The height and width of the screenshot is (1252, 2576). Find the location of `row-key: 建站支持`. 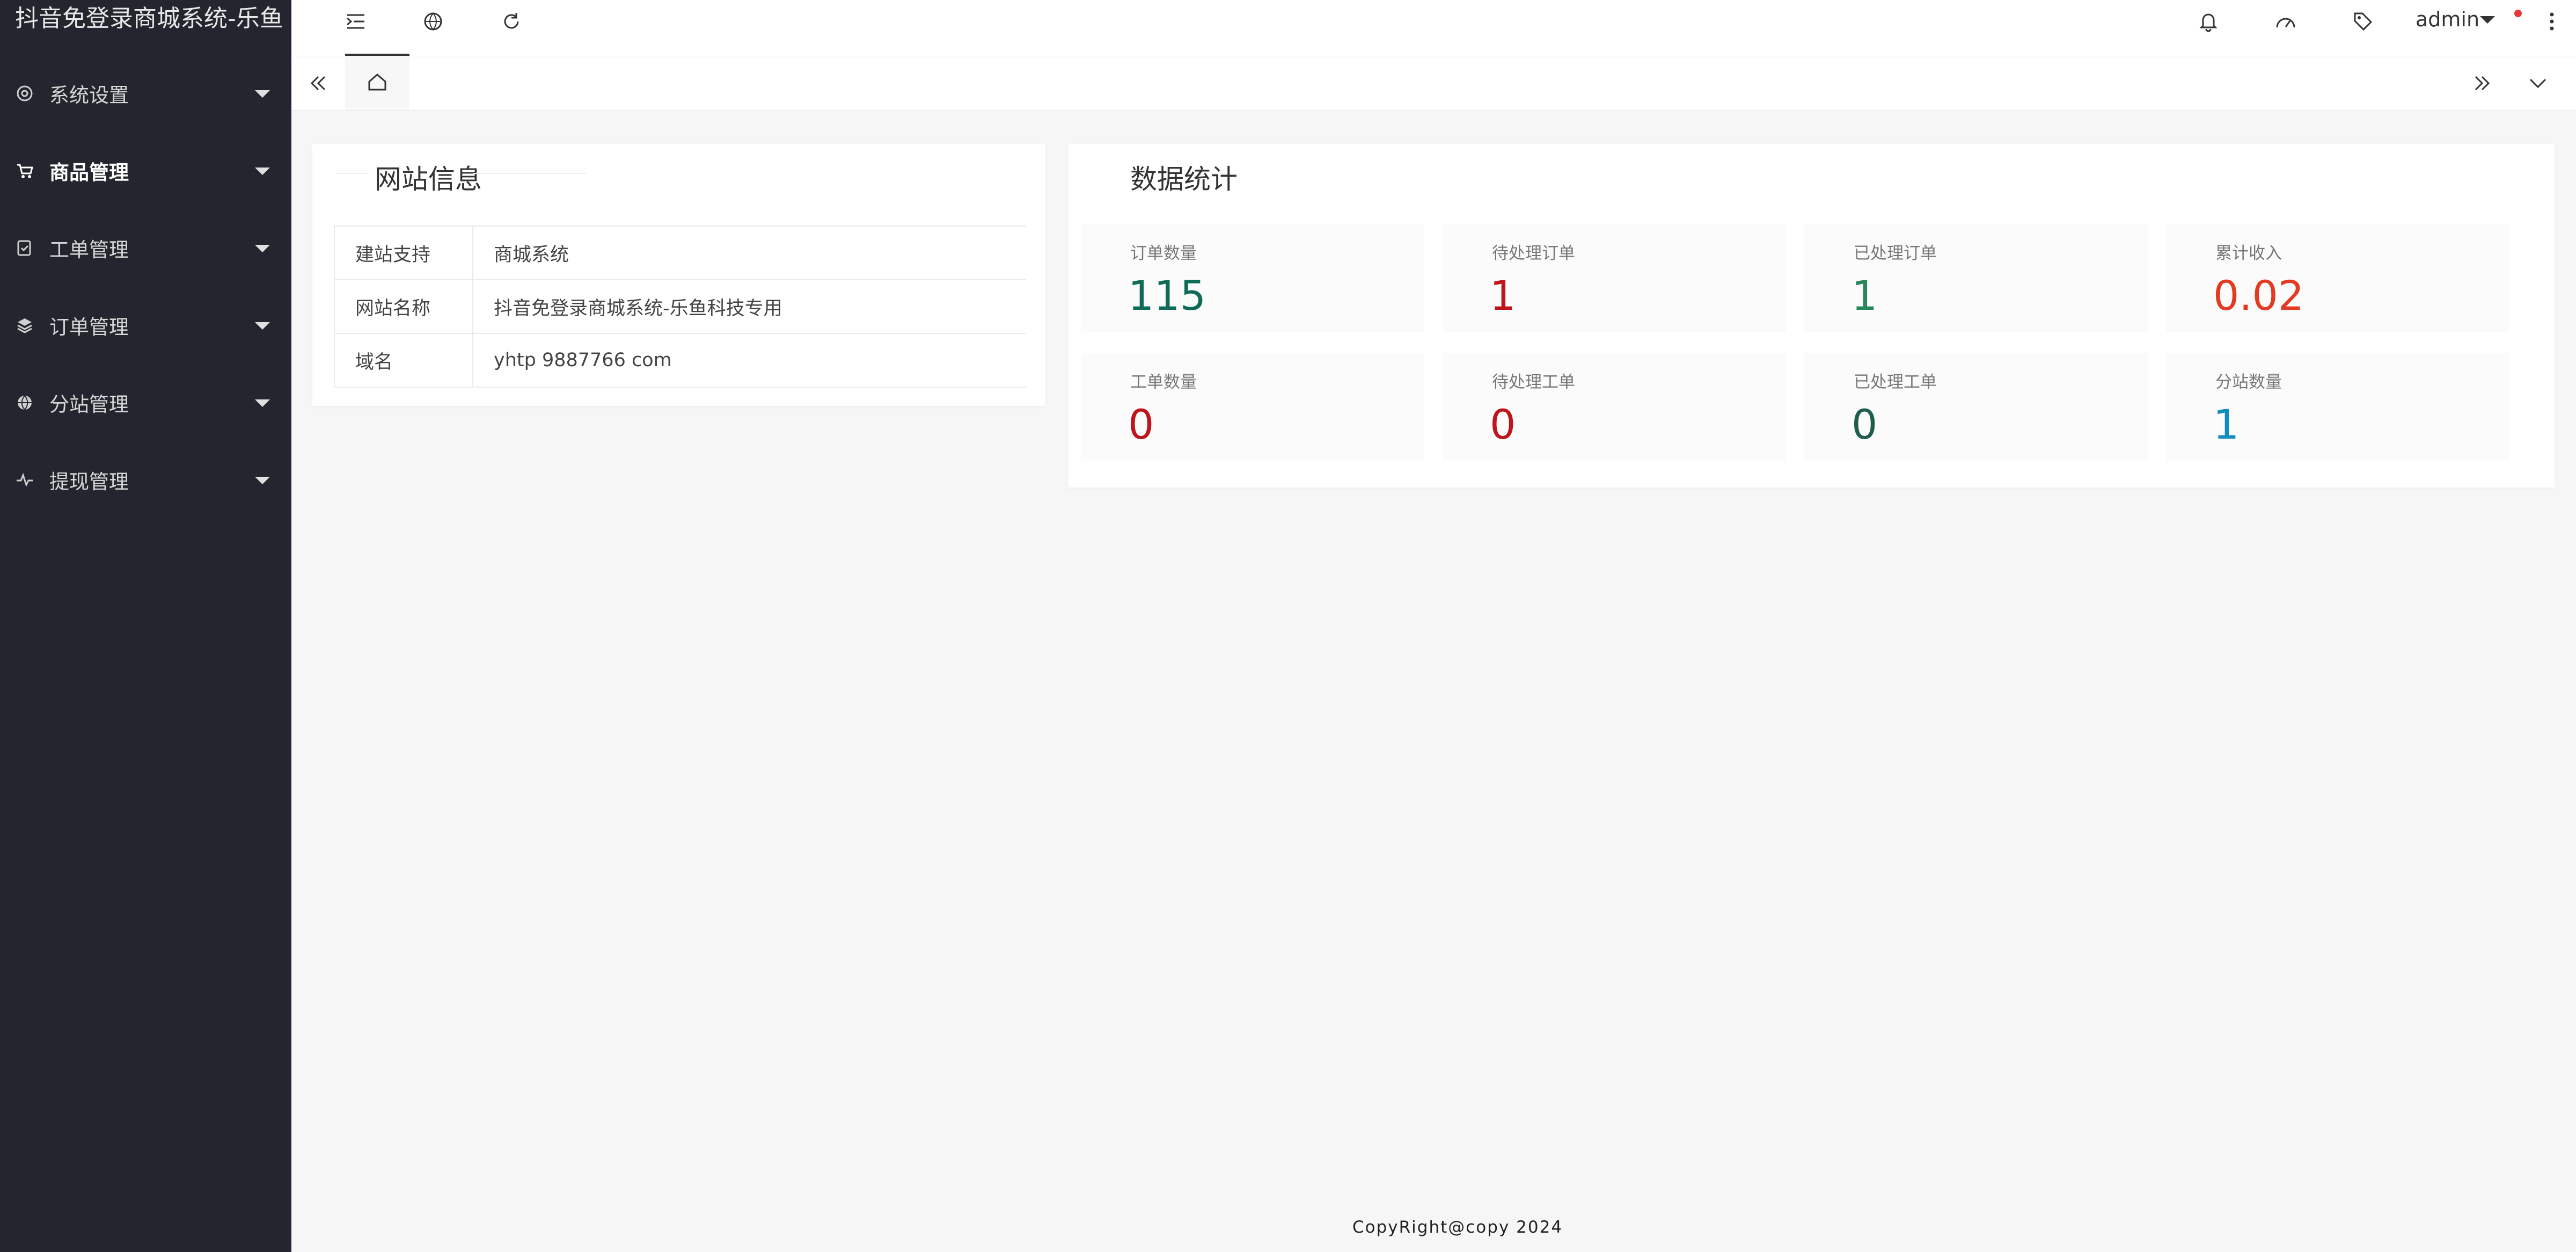

row-key: 建站支持 is located at coordinates (403, 253).